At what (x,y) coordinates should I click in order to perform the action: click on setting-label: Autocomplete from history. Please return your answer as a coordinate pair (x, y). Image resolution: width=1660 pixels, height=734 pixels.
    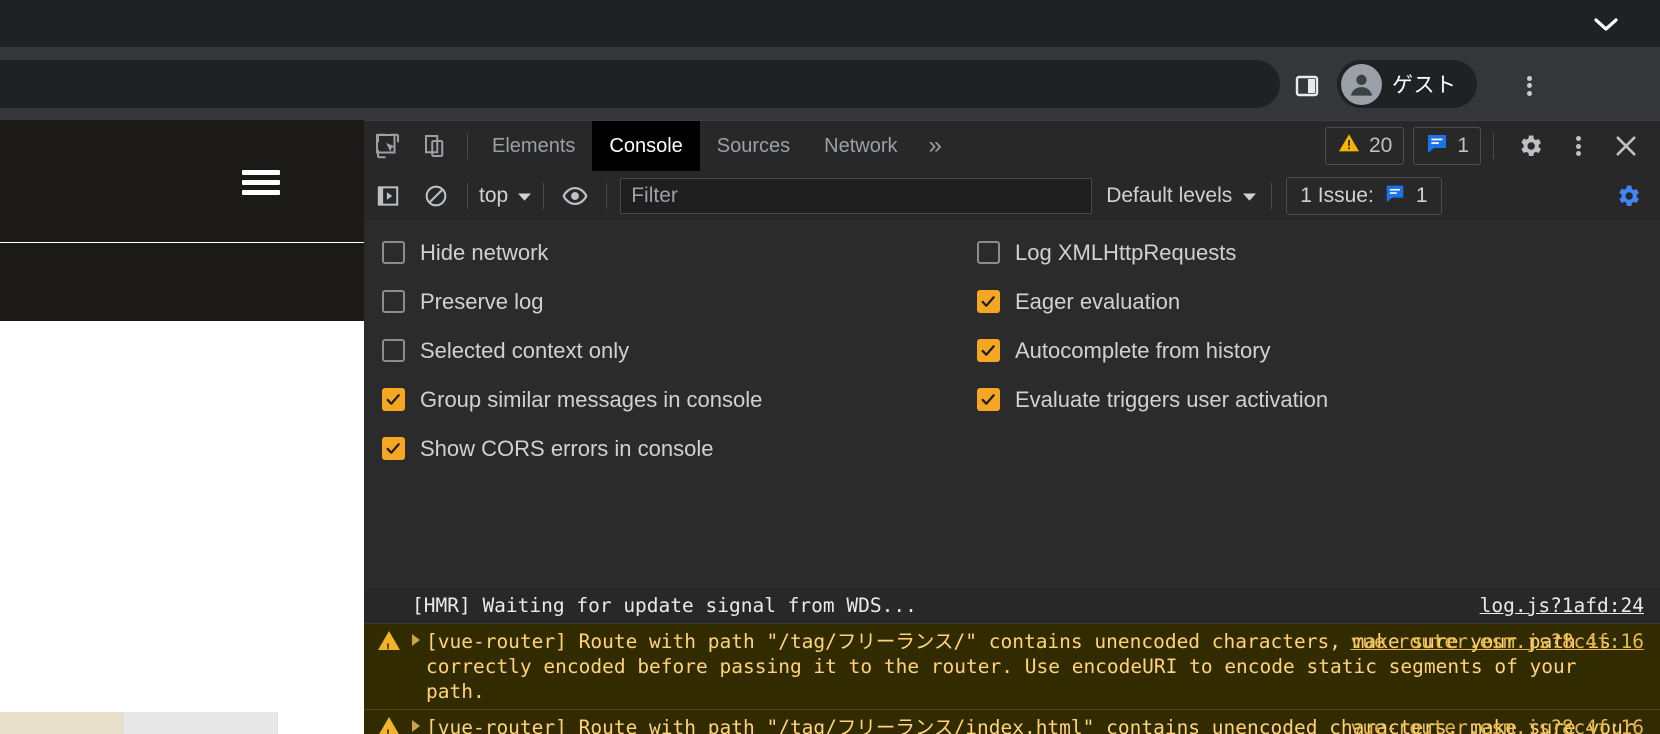
    Looking at the image, I should click on (1143, 350).